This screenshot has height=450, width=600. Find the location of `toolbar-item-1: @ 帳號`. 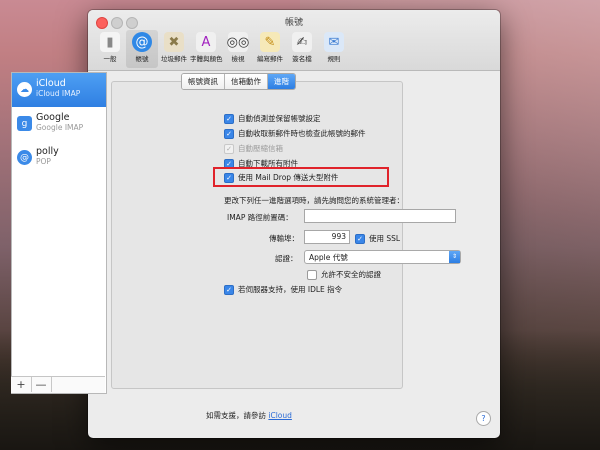

toolbar-item-1: @ 帳號 is located at coordinates (142, 49).